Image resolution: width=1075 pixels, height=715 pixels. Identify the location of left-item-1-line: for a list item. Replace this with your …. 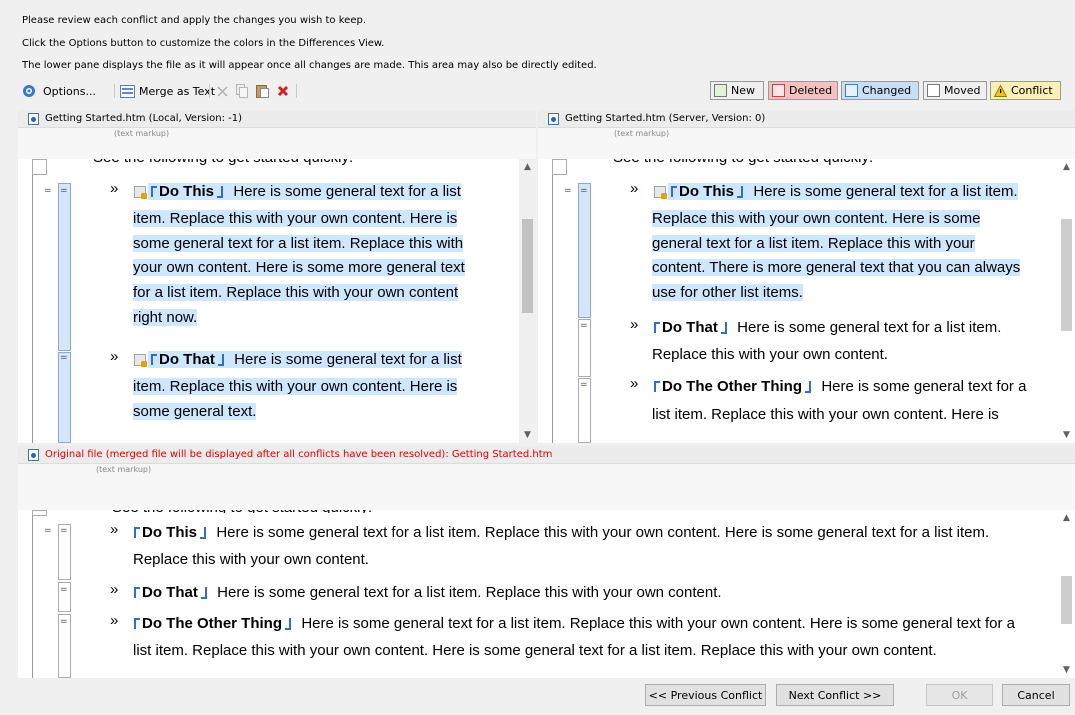
(296, 292).